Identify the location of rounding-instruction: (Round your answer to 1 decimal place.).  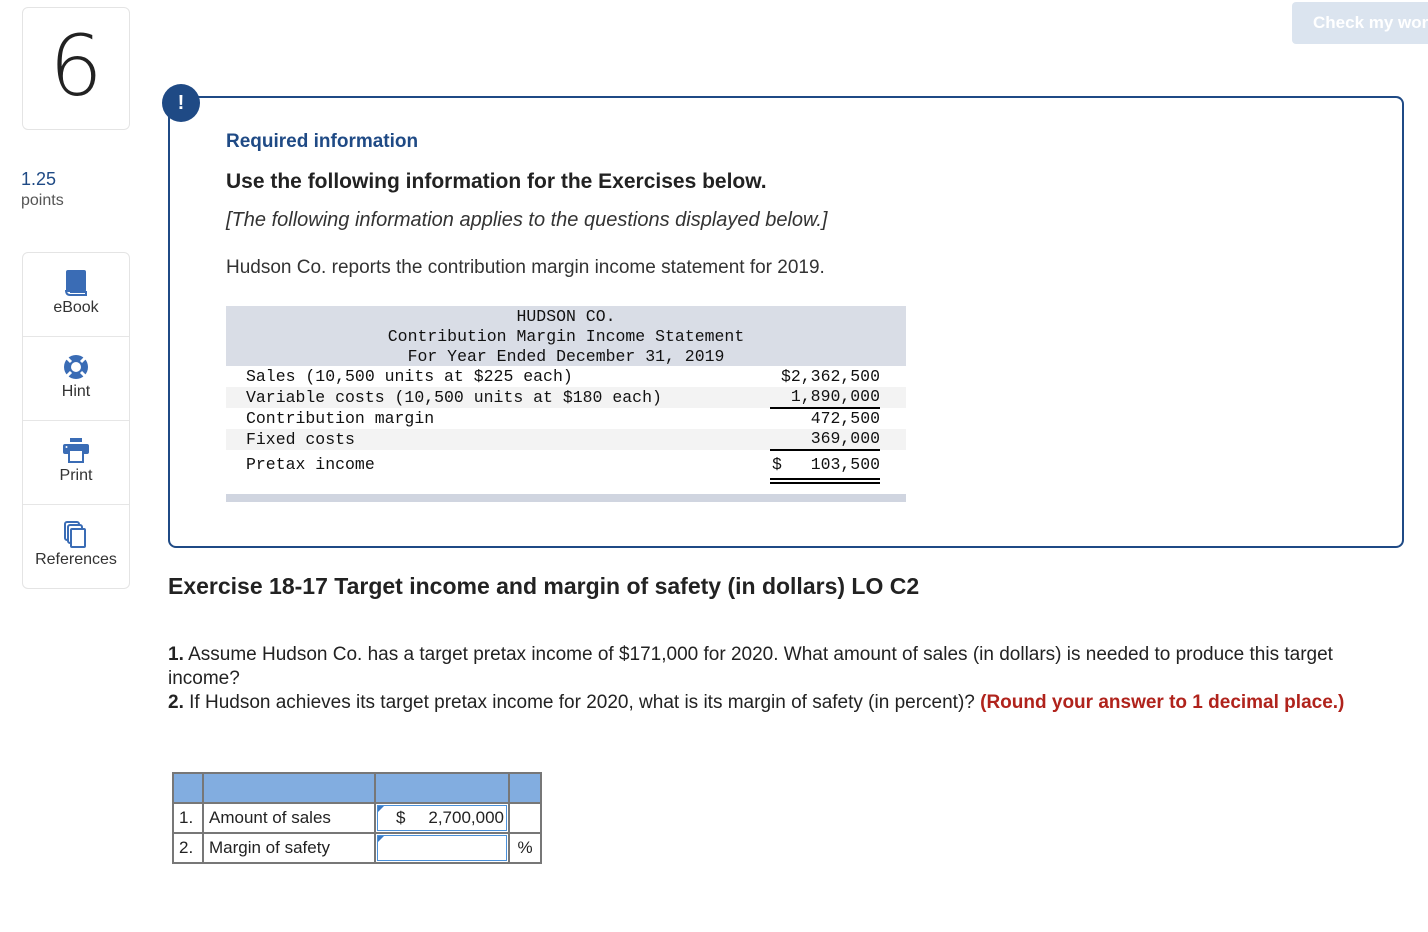
(1162, 702).